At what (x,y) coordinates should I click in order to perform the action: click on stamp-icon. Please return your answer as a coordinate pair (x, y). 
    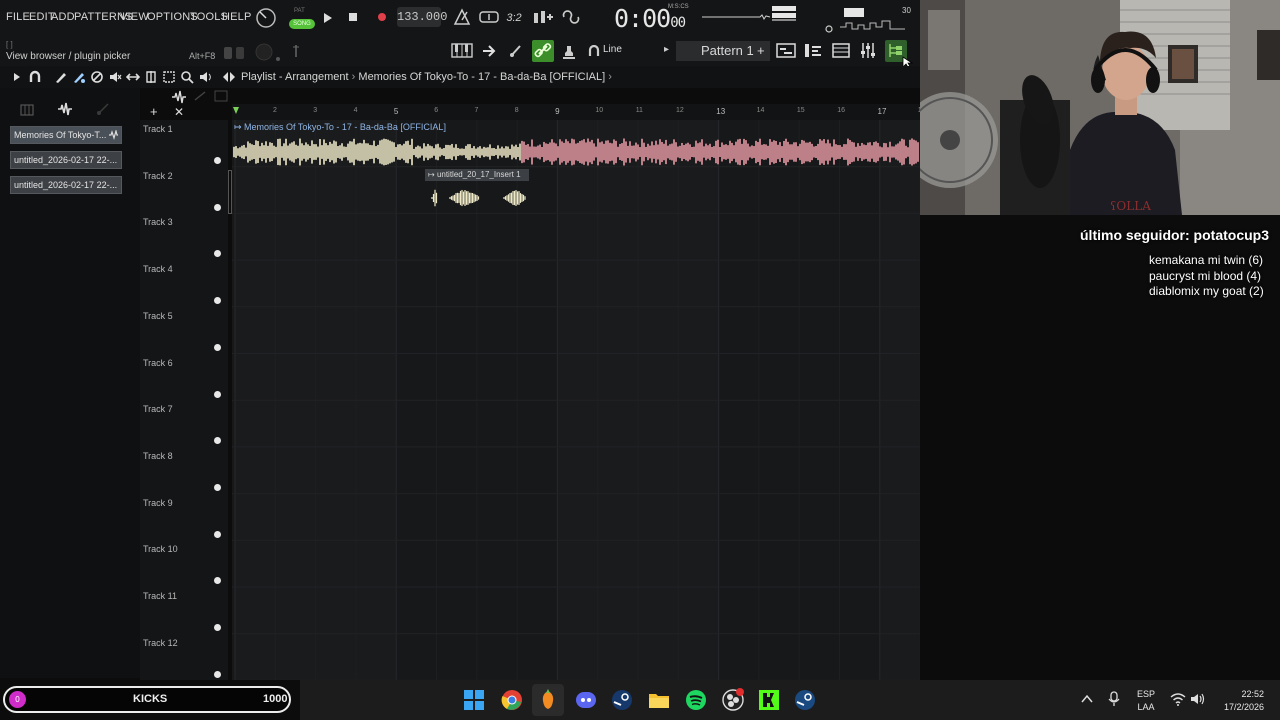
    Looking at the image, I should click on (569, 51).